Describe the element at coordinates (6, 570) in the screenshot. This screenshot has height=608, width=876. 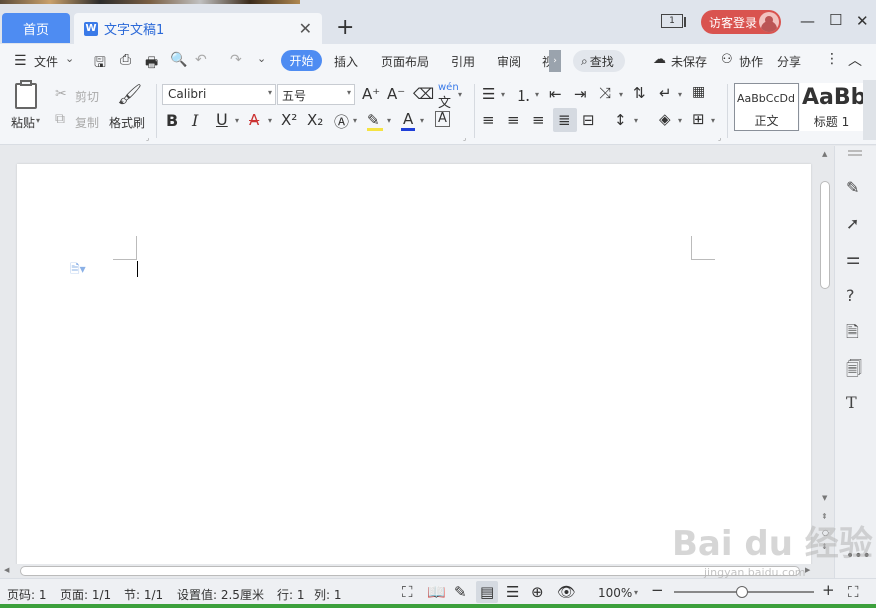
I see `scroll-left-arrow: ◀` at that location.